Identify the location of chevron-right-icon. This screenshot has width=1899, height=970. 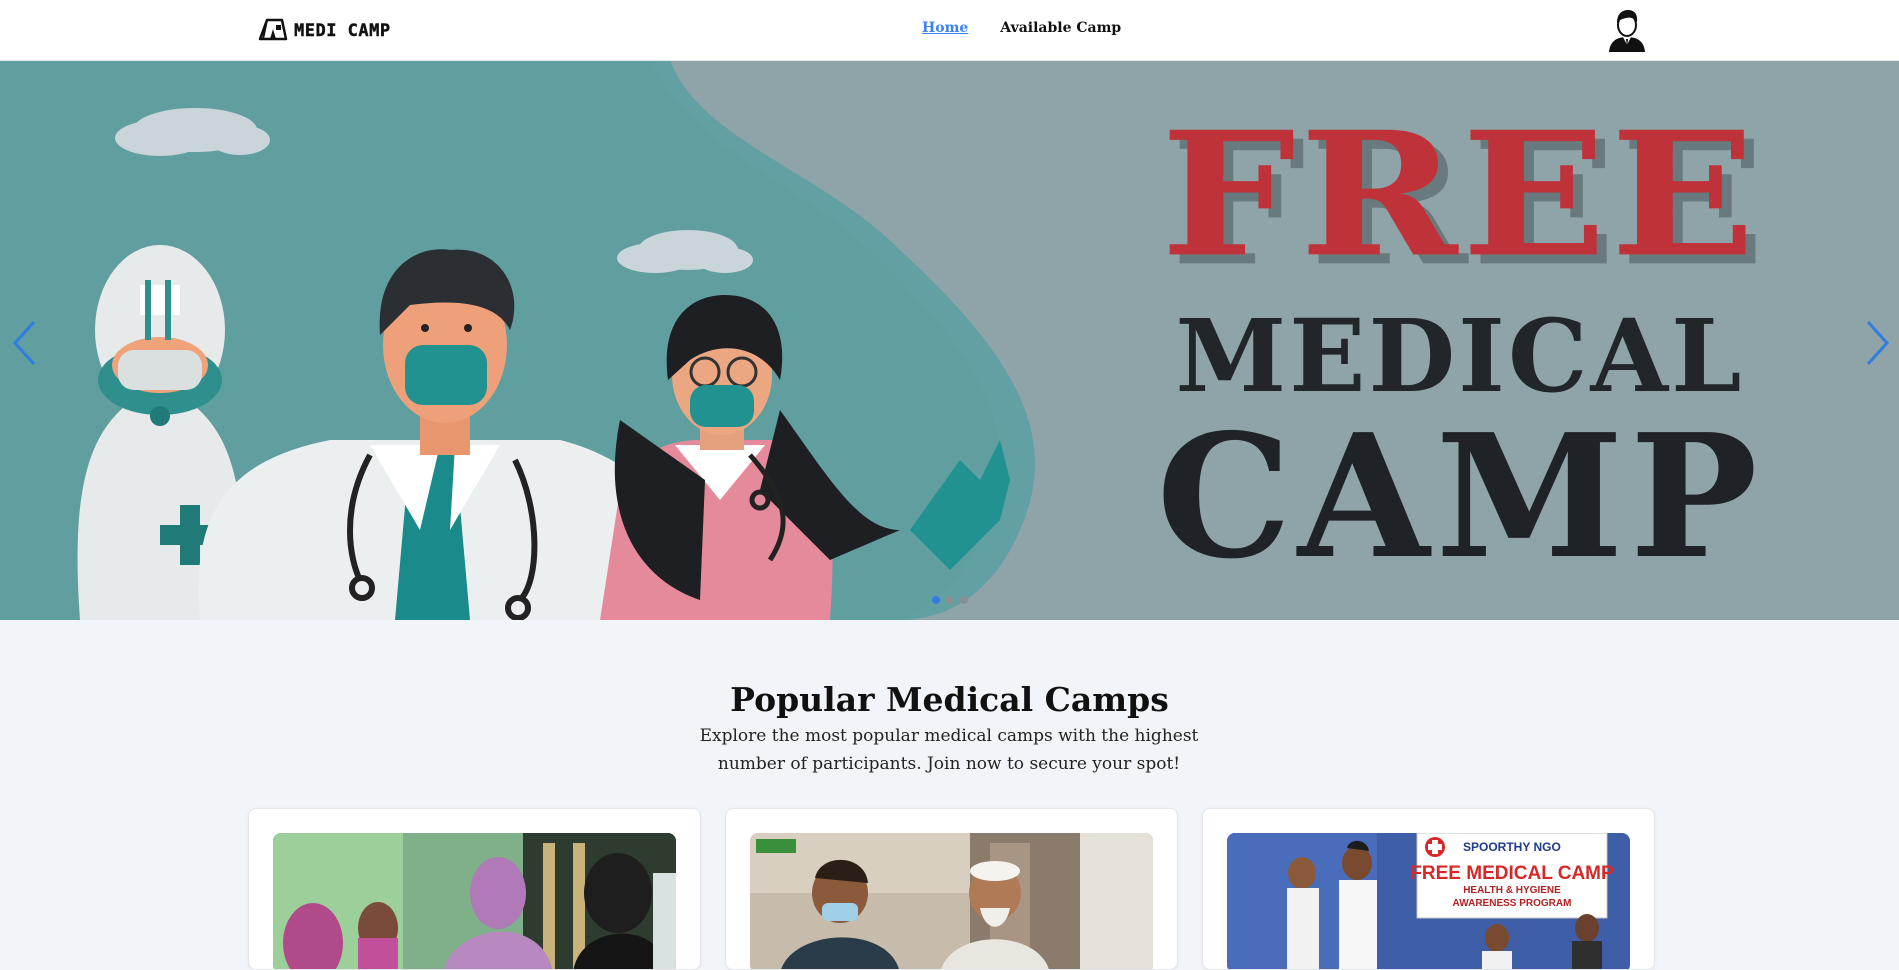
(1878, 343).